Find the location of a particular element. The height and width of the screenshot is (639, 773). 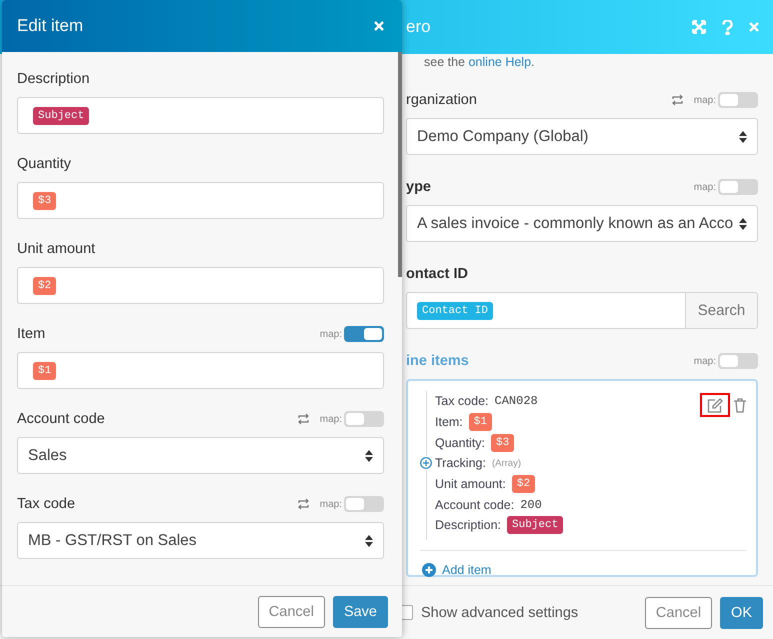

add-item-button: Add item is located at coordinates (583, 563).